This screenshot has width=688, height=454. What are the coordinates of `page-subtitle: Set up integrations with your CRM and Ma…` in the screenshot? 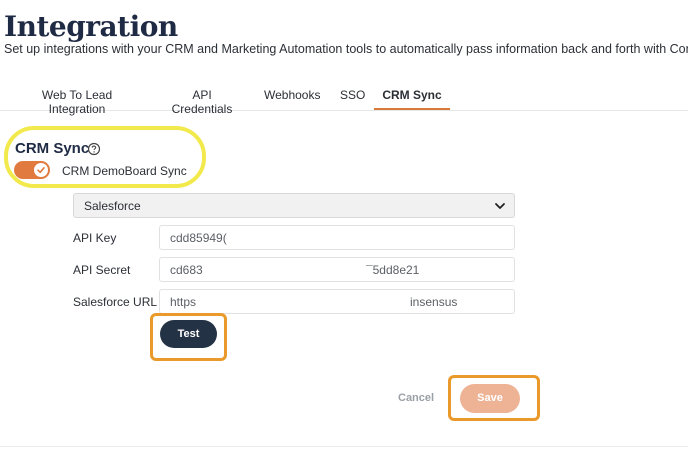 It's located at (346, 49).